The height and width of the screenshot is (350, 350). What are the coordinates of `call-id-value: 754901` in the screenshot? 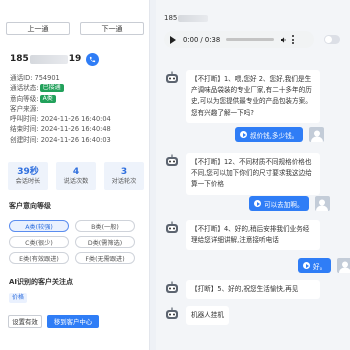 It's located at (47, 78).